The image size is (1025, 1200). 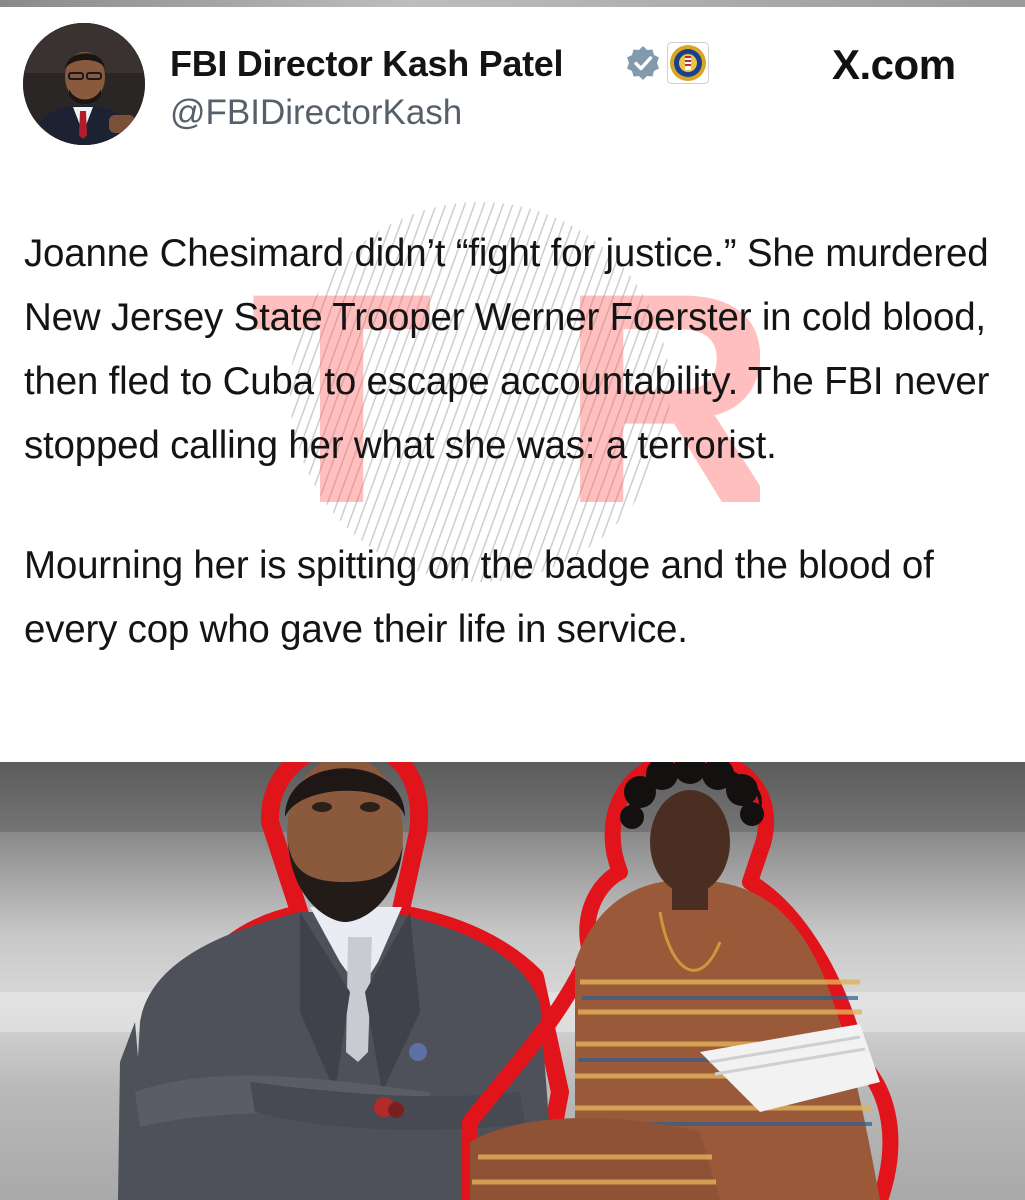 I want to click on site-label: X.com, so click(x=894, y=64).